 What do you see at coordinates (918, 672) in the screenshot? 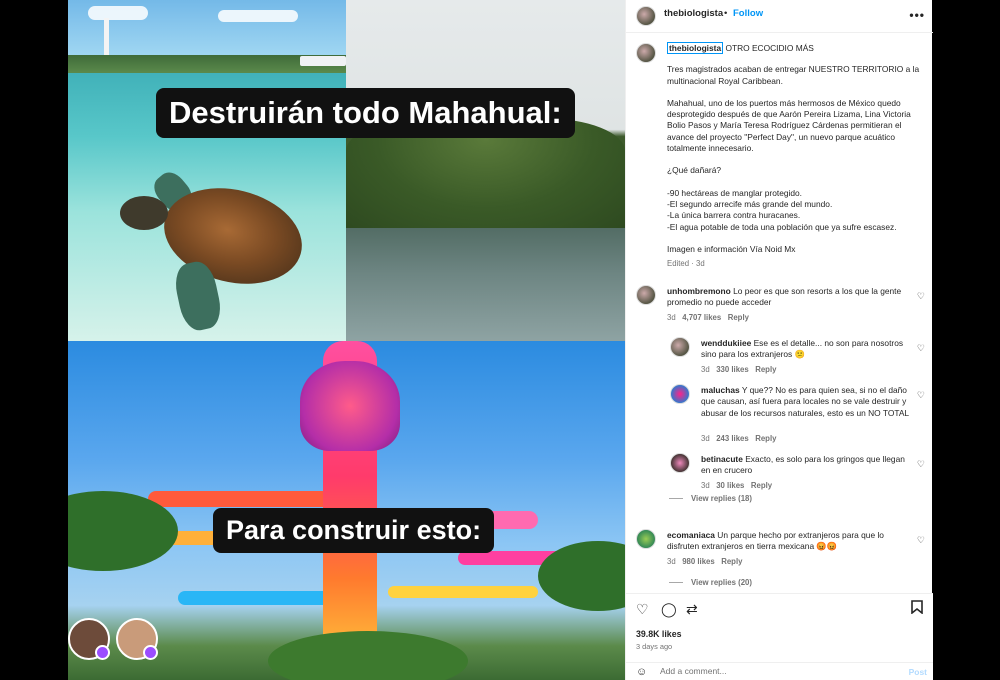
I see `post-comment-button: Post` at bounding box center [918, 672].